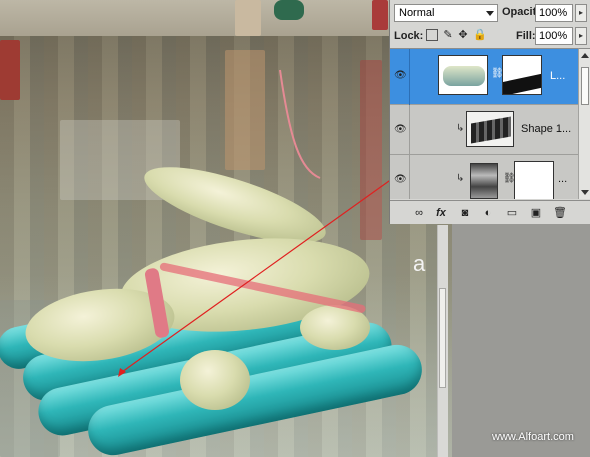  What do you see at coordinates (417, 13) in the screenshot?
I see `blend-mode-value: Normal` at bounding box center [417, 13].